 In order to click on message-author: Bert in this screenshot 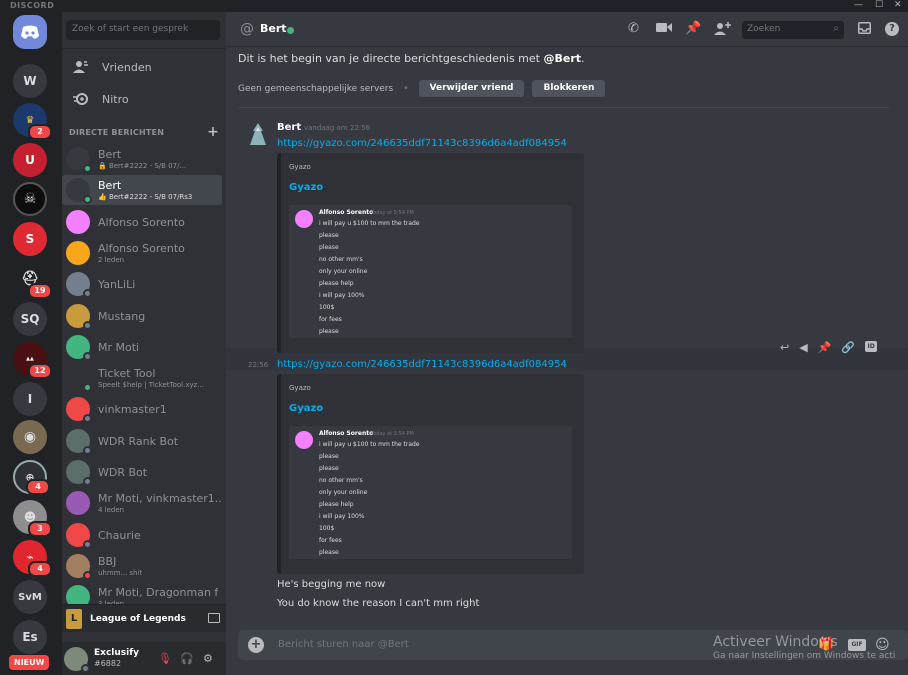, I will do `click(289, 127)`.